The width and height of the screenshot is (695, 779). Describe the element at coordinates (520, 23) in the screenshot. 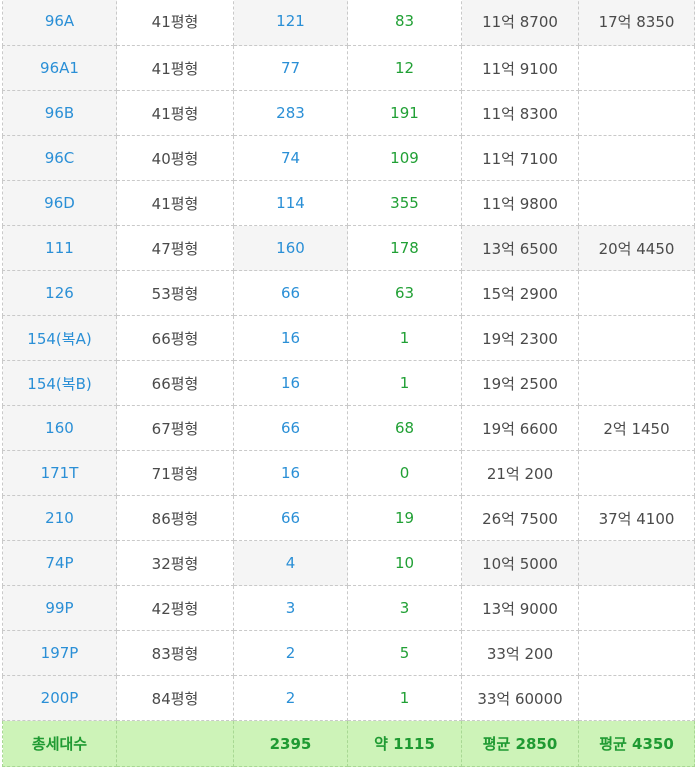

I see `price-cell: 11억 8700` at that location.